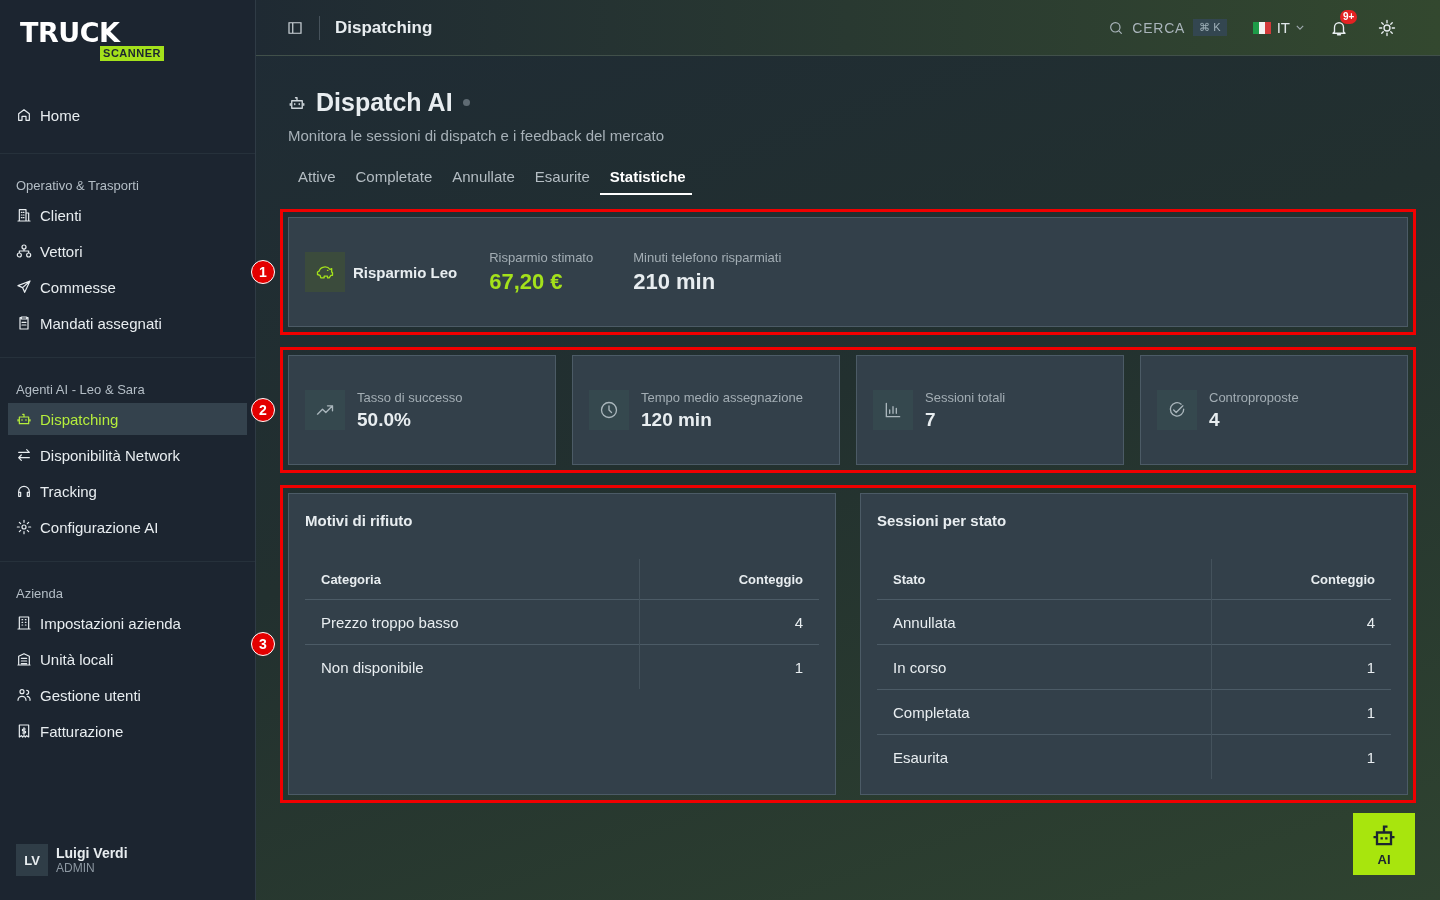  What do you see at coordinates (71, 33) in the screenshot?
I see `logo-wordmark: TRUCK` at bounding box center [71, 33].